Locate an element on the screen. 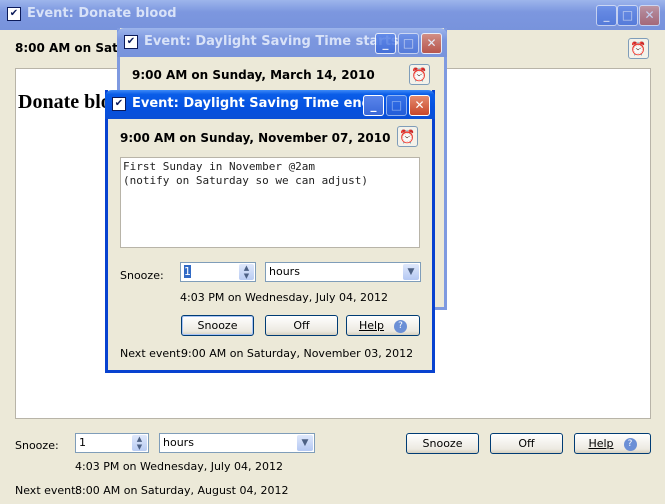 Image resolution: width=665 pixels, height=504 pixels. title-bar: ✔ Event: Daylight Saving Time ends _ □ ✕ is located at coordinates (270, 104).